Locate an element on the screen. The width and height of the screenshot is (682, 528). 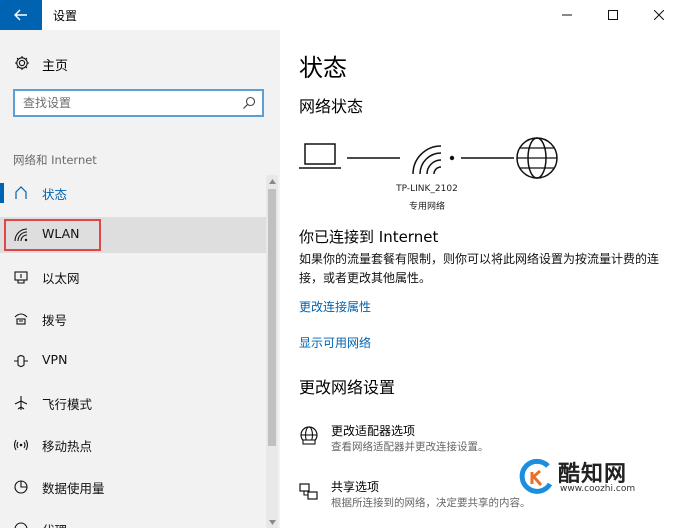
sidebar-item-status: 状态 is located at coordinates (133, 193).